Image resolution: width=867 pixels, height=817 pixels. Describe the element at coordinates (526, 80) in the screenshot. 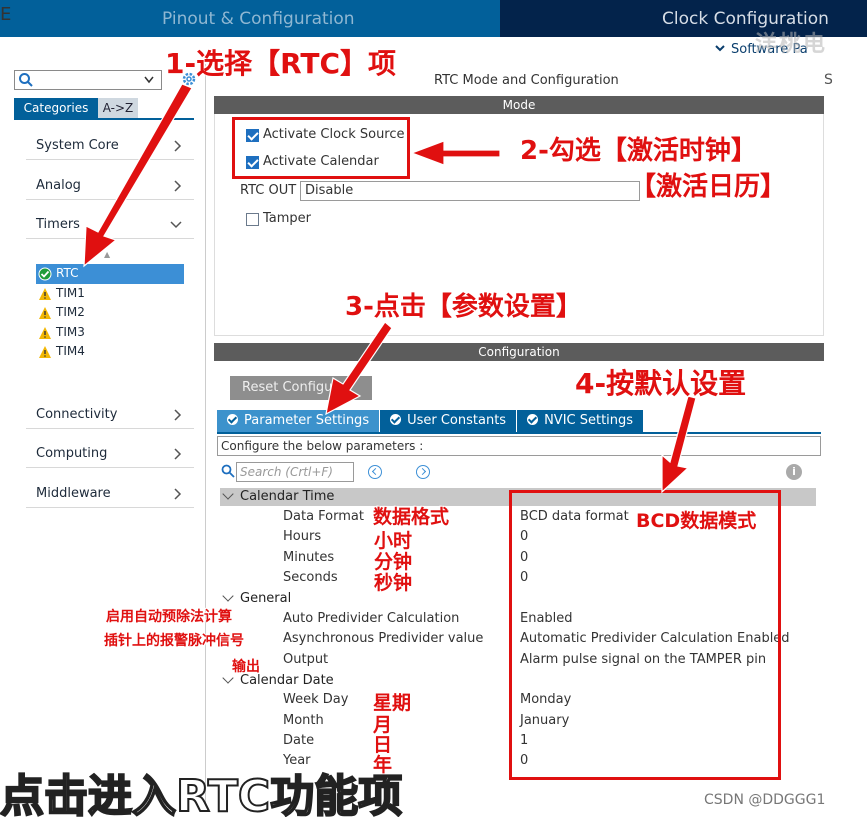

I see `mode-section-title: RTC Mode and Configuration` at that location.